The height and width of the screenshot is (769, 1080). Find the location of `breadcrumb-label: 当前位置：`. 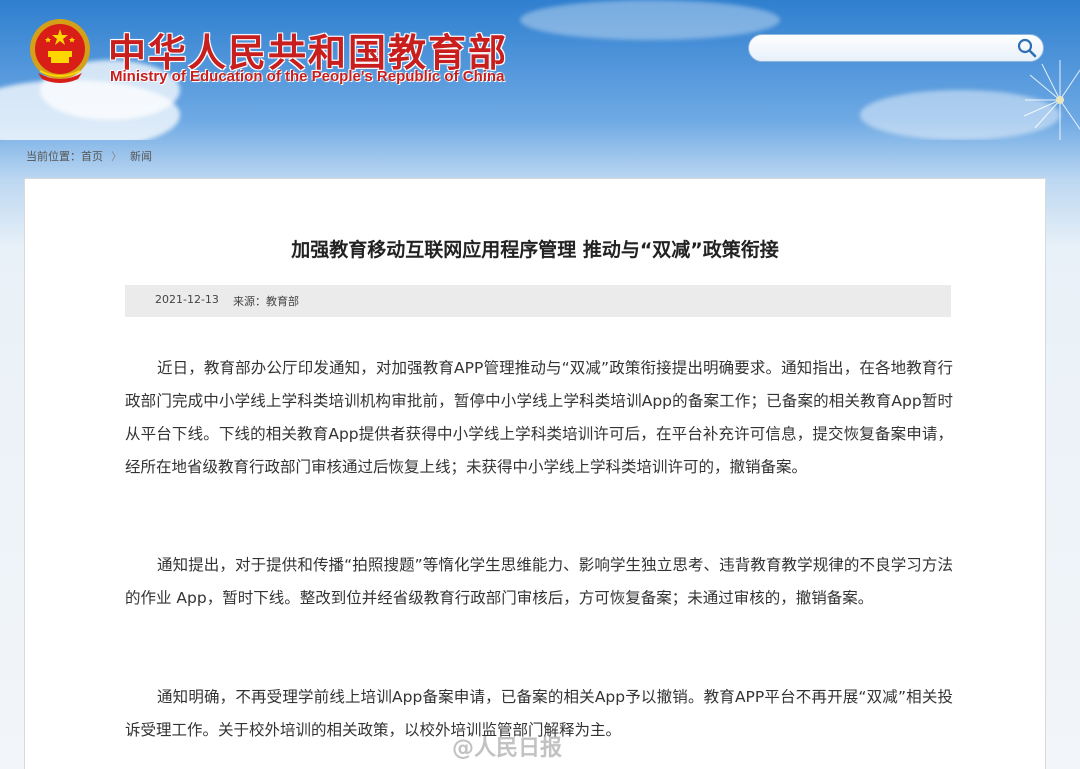

breadcrumb-label: 当前位置： is located at coordinates (53, 156).